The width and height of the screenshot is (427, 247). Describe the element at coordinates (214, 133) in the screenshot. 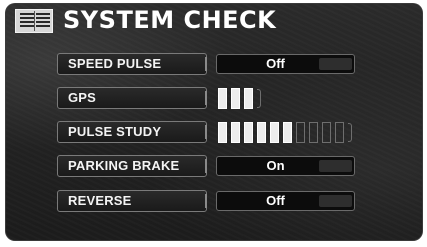

I see `row-pulse-study: PULSE STUDY` at that location.